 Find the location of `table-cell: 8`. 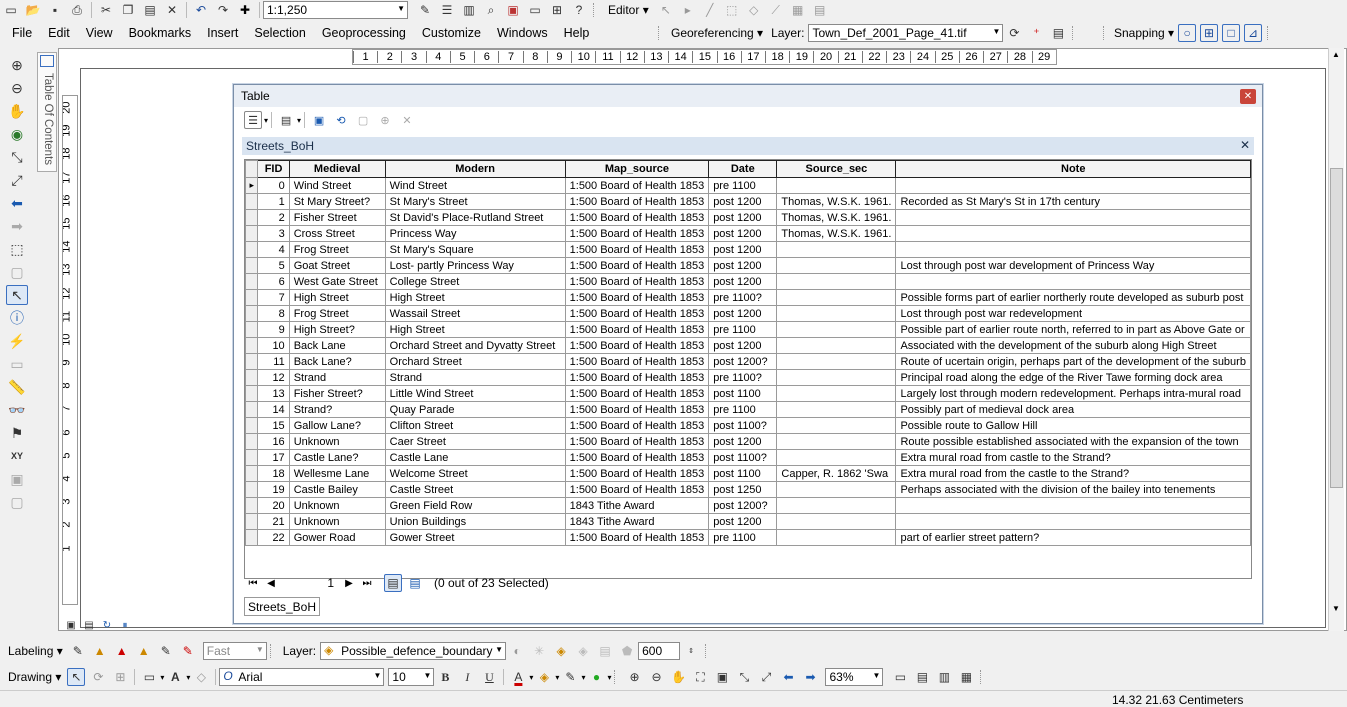

table-cell: 8 is located at coordinates (273, 313).